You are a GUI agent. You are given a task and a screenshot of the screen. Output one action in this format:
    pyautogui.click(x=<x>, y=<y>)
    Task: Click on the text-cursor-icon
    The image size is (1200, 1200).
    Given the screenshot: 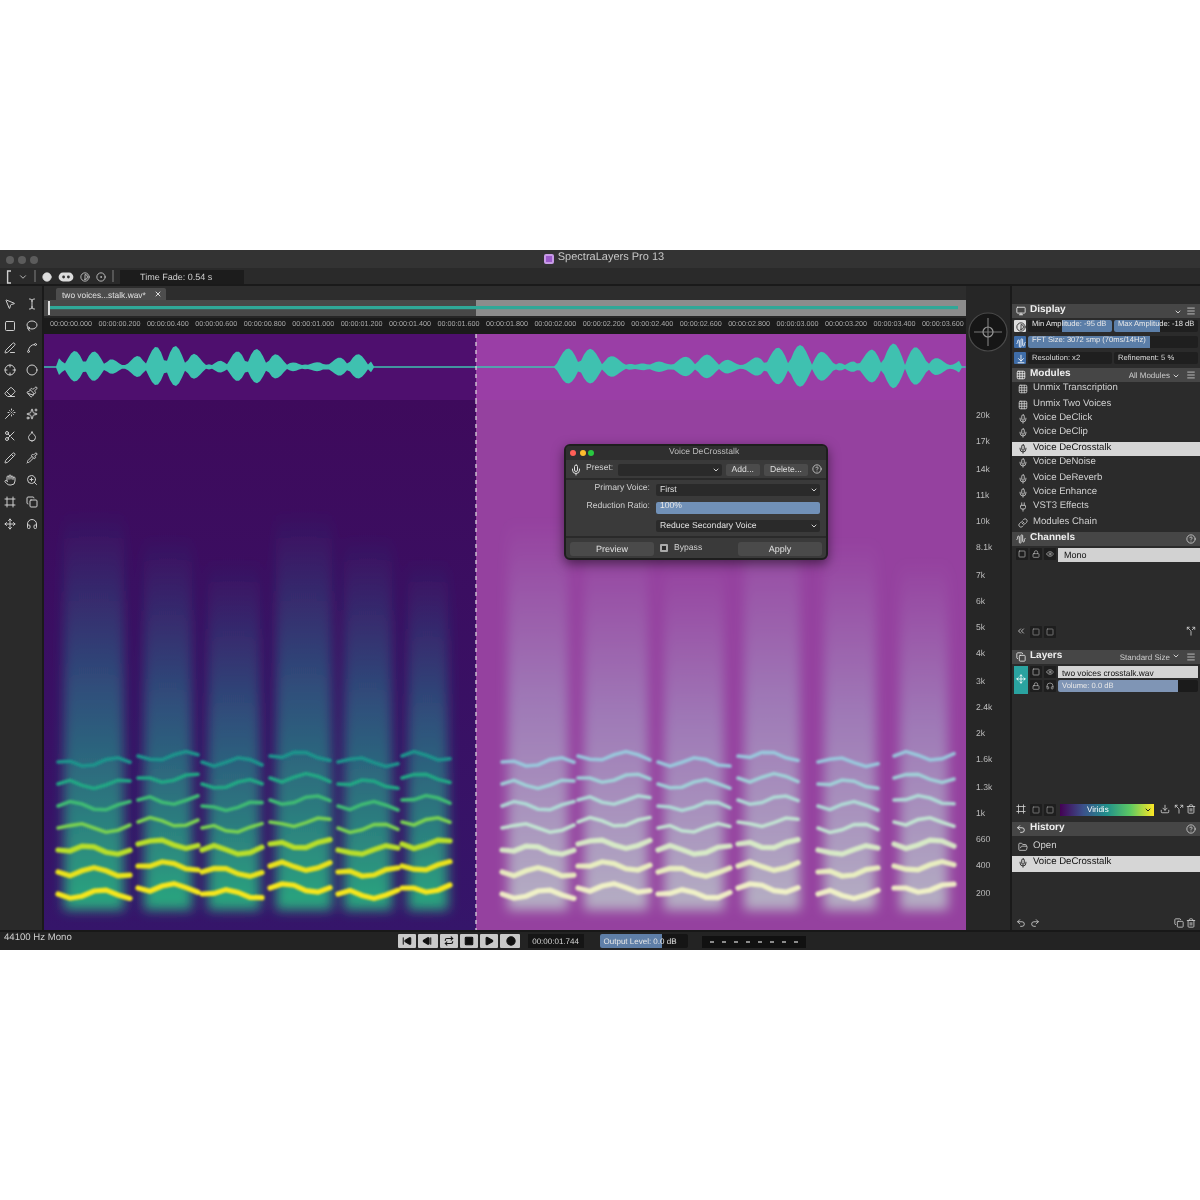 What is the action you would take?
    pyautogui.click(x=31, y=303)
    